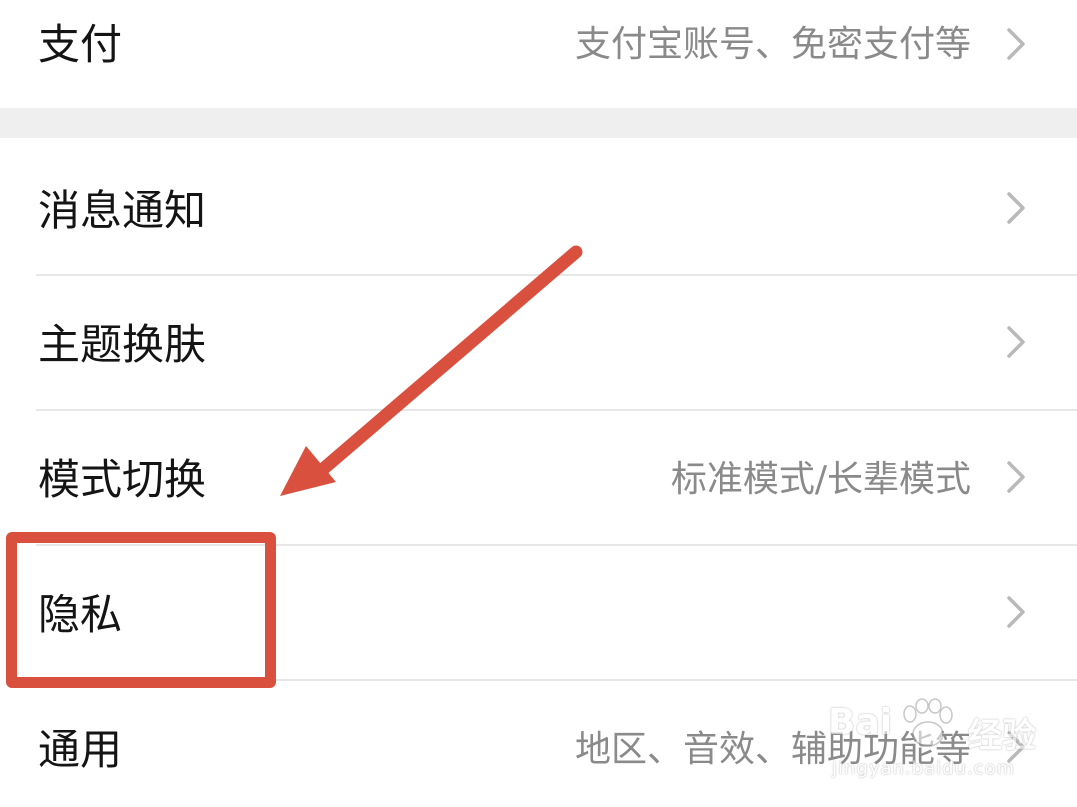  What do you see at coordinates (122, 344) in the screenshot?
I see `settings-item-label: 主题换肤` at bounding box center [122, 344].